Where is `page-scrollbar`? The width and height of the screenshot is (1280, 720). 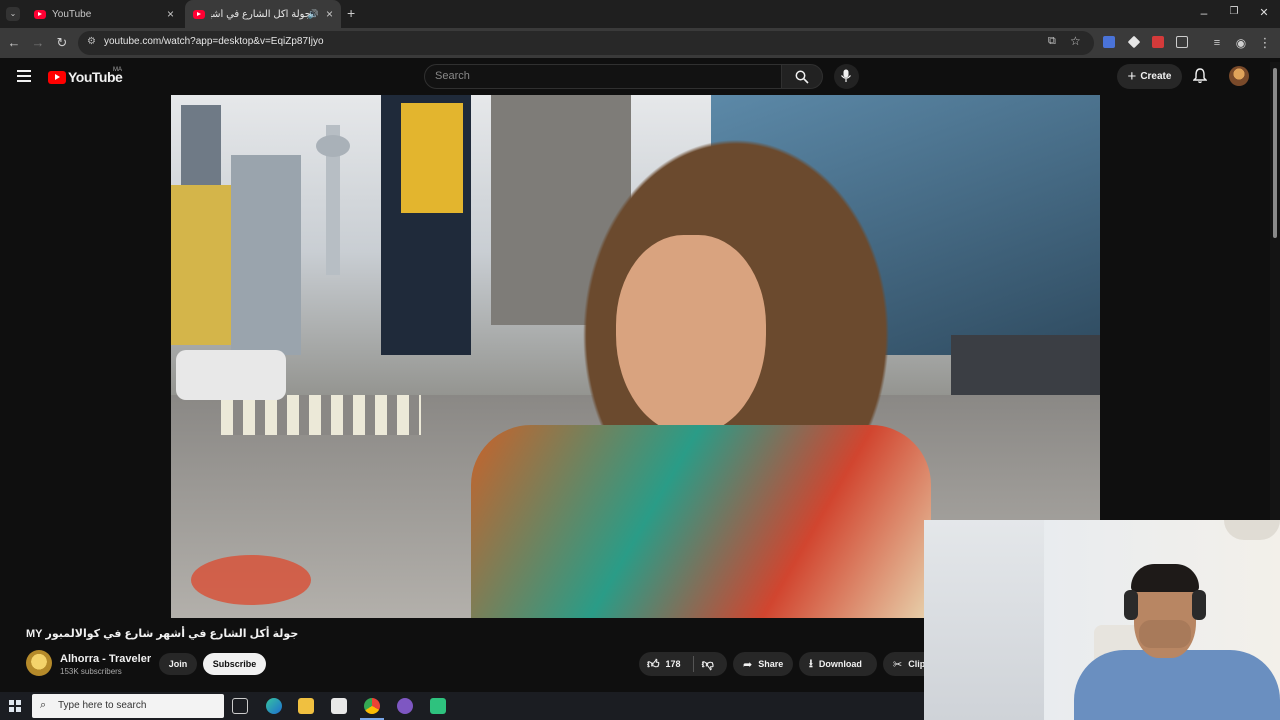
page-scrollbar is located at coordinates (1275, 291).